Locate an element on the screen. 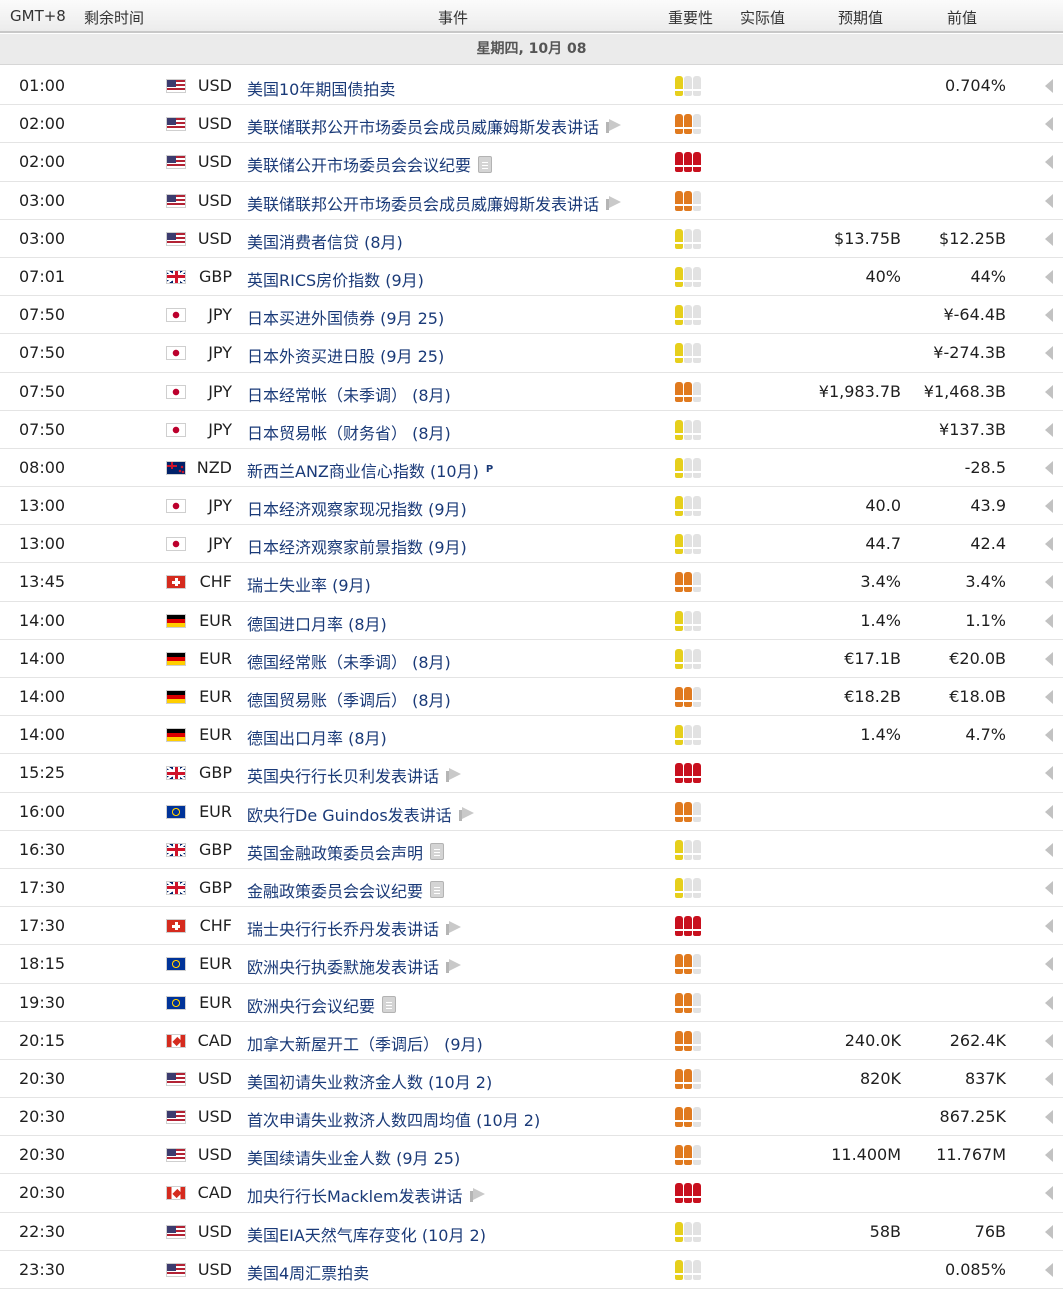  event-title: 美国10年期国债拍卖 is located at coordinates (321, 88).